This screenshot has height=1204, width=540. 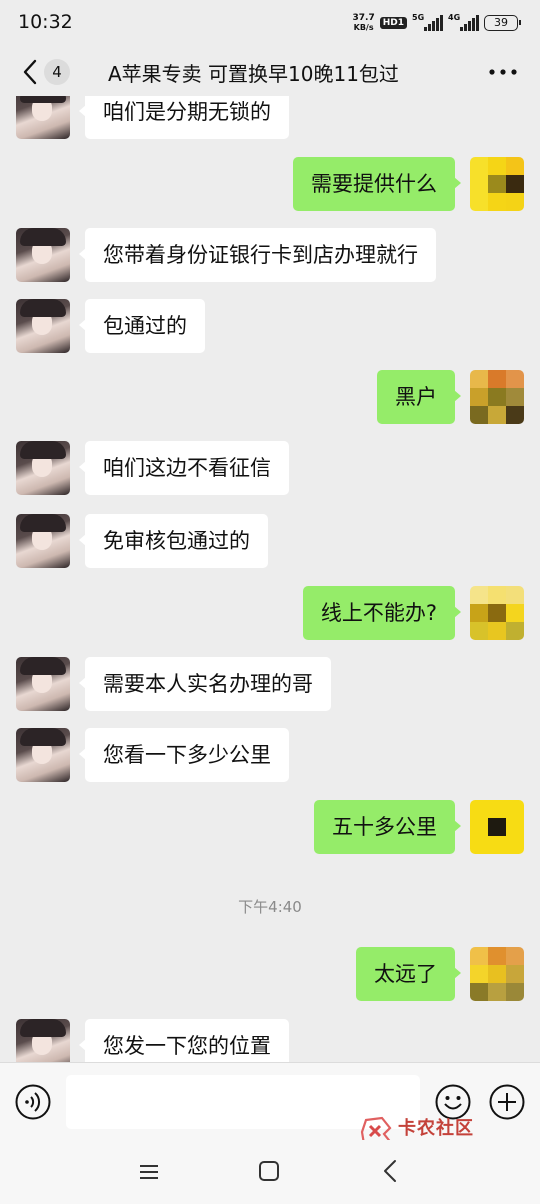 I want to click on message-row: 咱们是分期无锁的, so click(x=270, y=120).